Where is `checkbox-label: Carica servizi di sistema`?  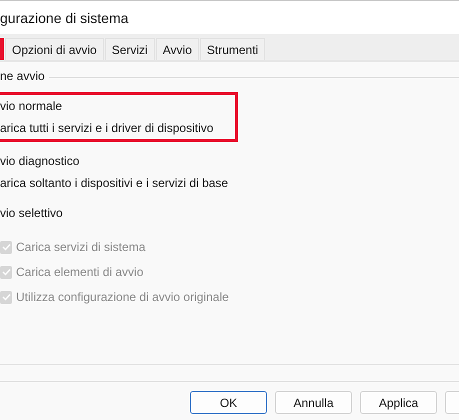
checkbox-label: Carica servizi di sistema is located at coordinates (81, 247).